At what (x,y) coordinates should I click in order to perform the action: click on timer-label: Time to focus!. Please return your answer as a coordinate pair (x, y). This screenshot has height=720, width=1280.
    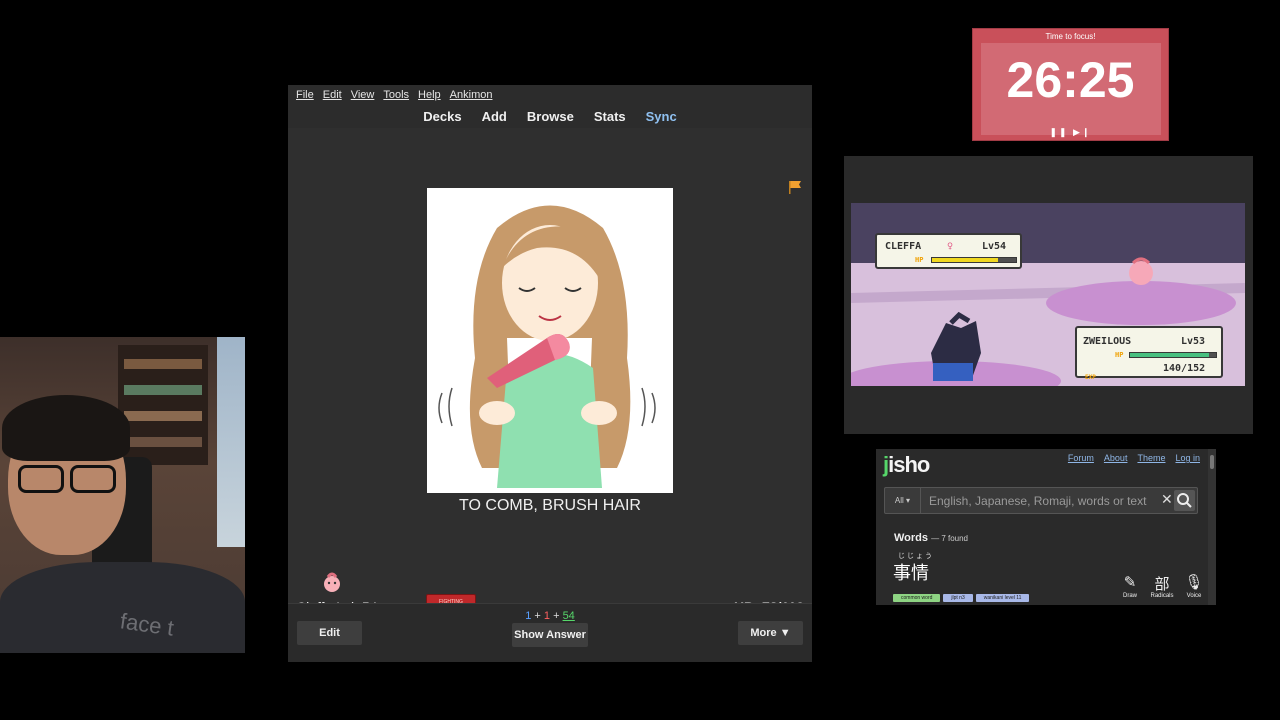
    Looking at the image, I should click on (1070, 36).